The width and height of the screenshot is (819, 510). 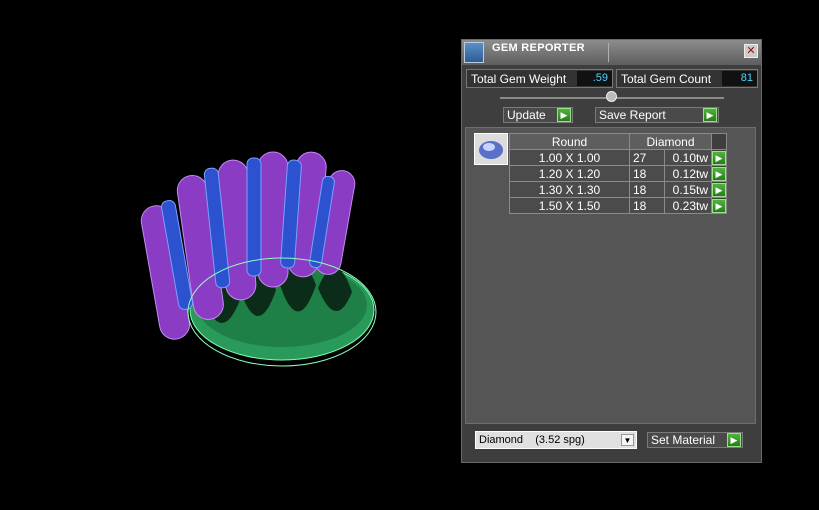 What do you see at coordinates (594, 78) in the screenshot?
I see `total-gem-weight-value: .59` at bounding box center [594, 78].